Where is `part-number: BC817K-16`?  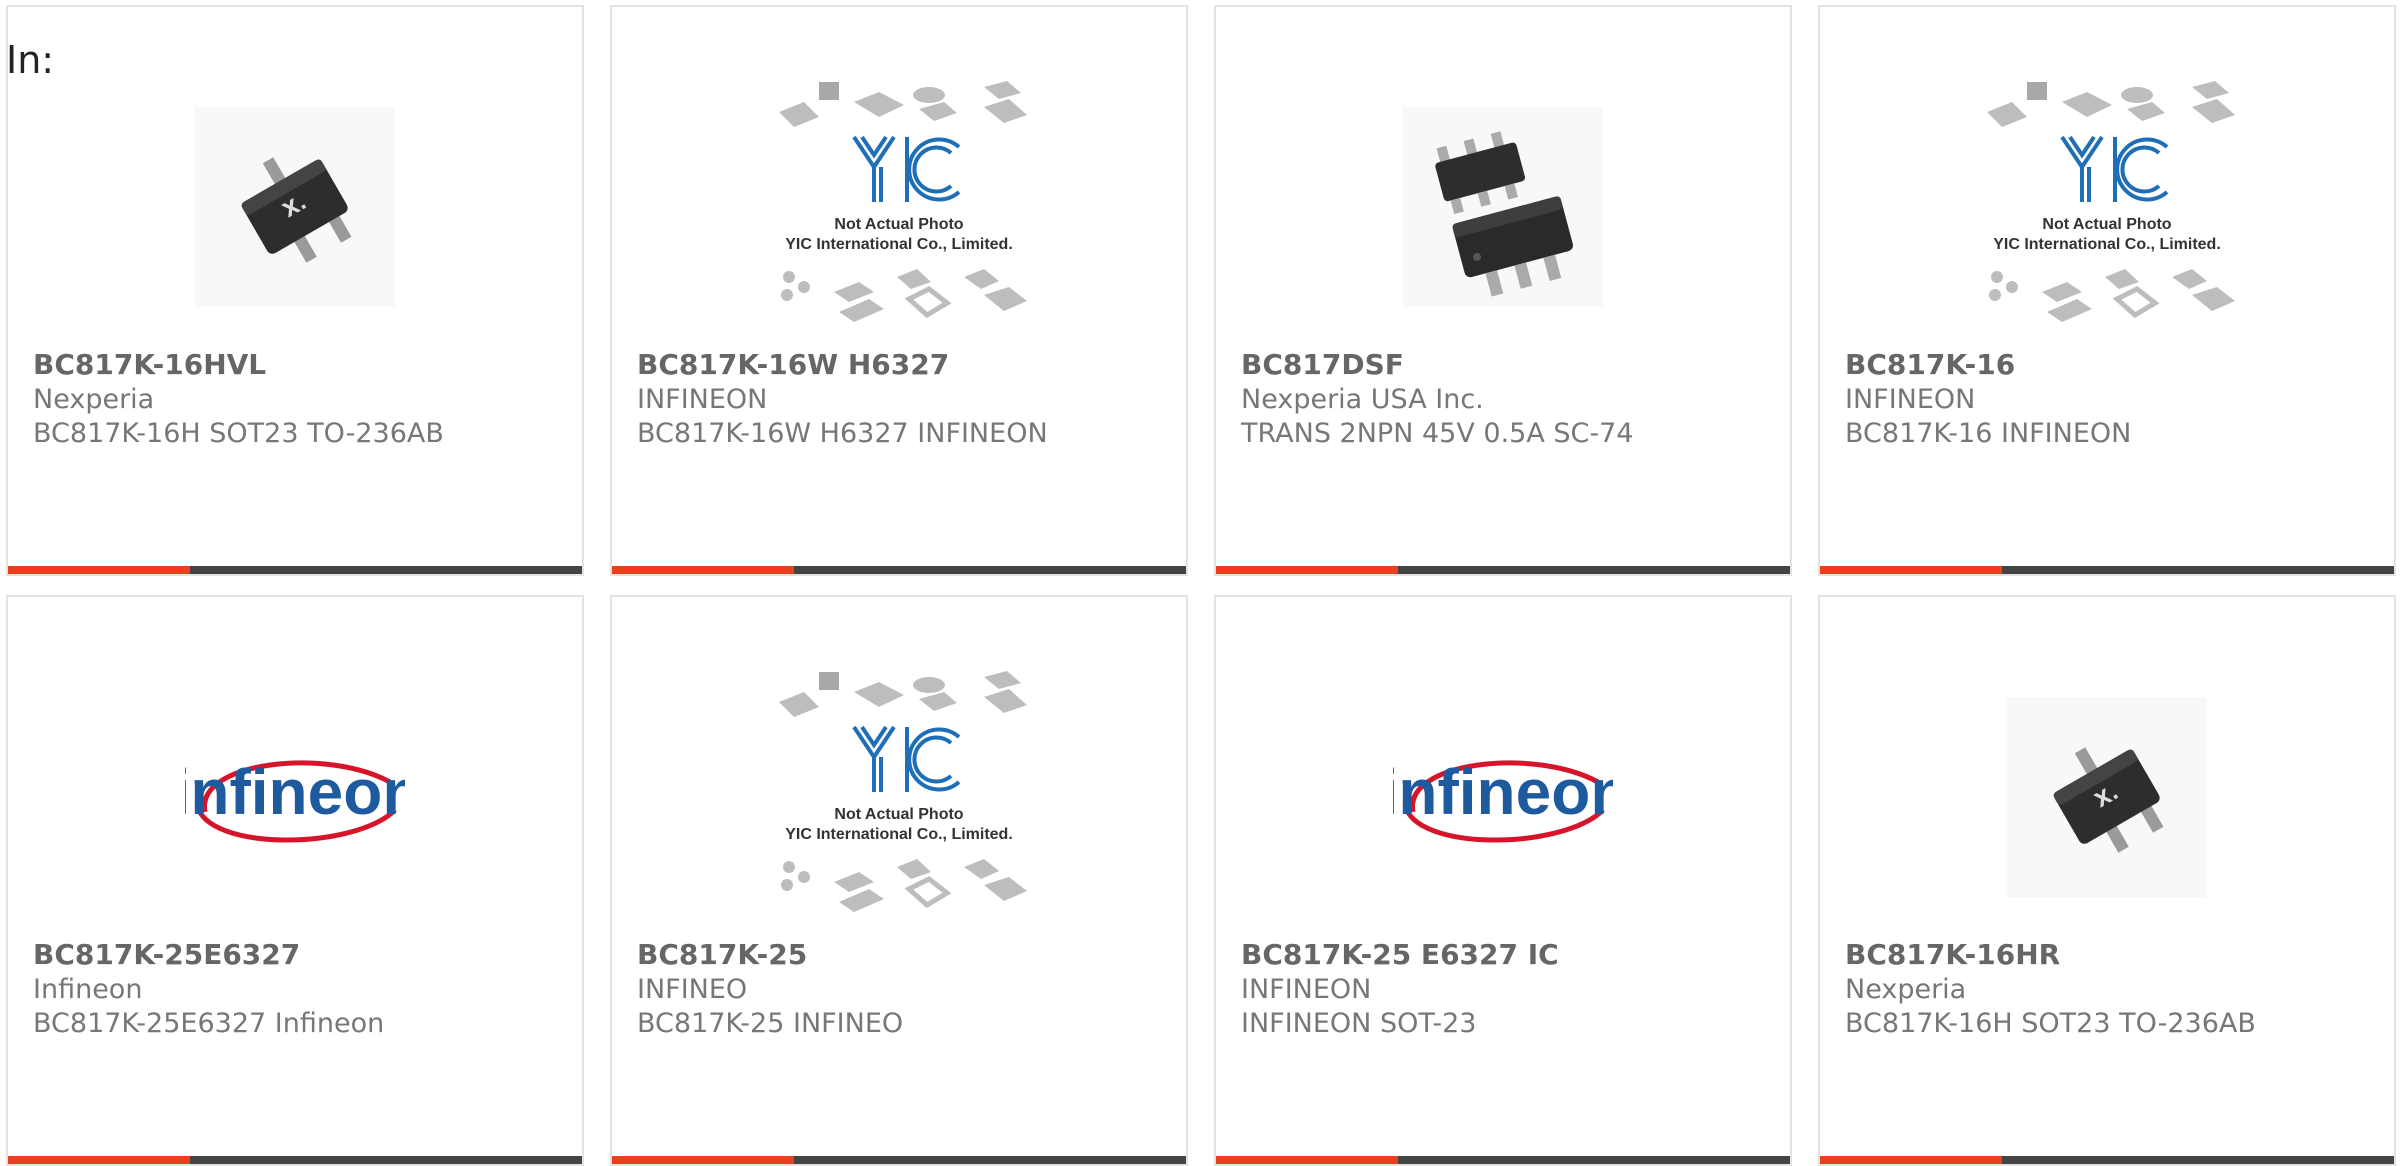 part-number: BC817K-16 is located at coordinates (2109, 365).